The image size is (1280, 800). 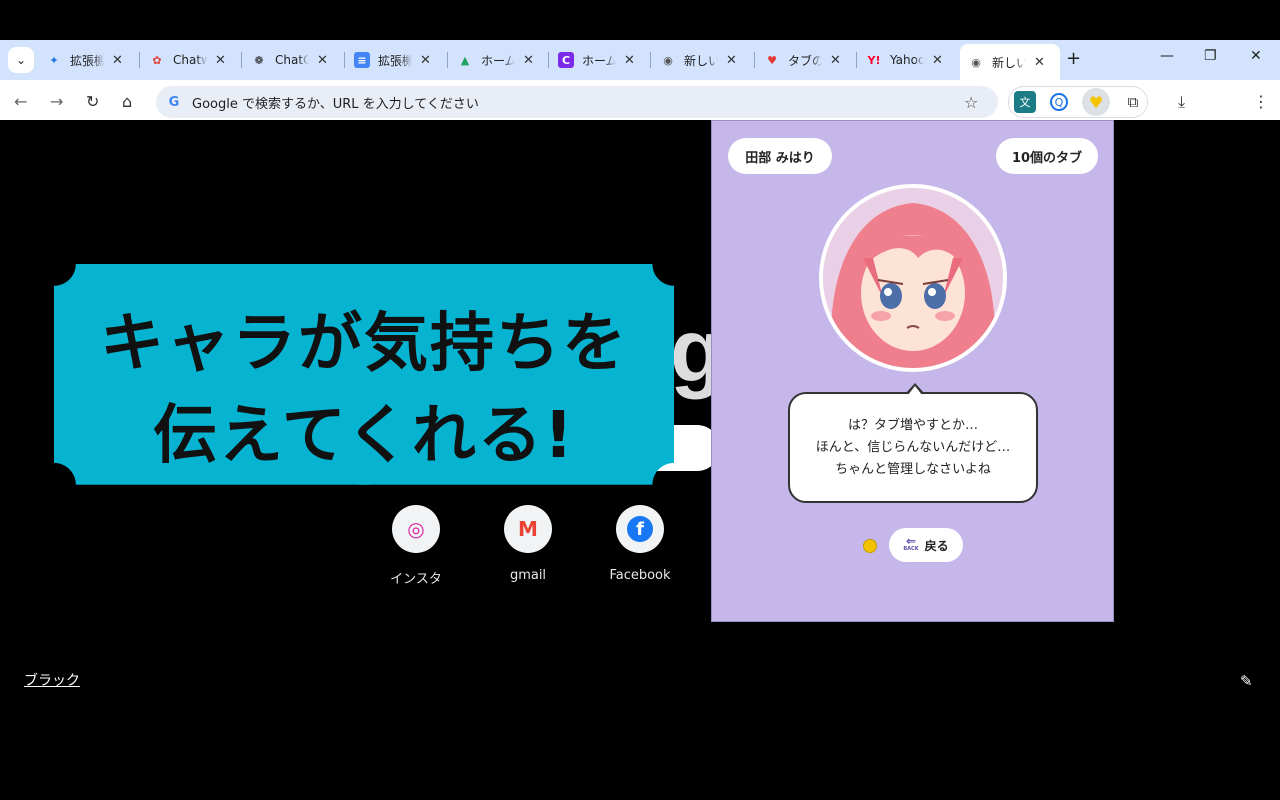 I want to click on shortcut-facebook: f Facebook, so click(x=640, y=544).